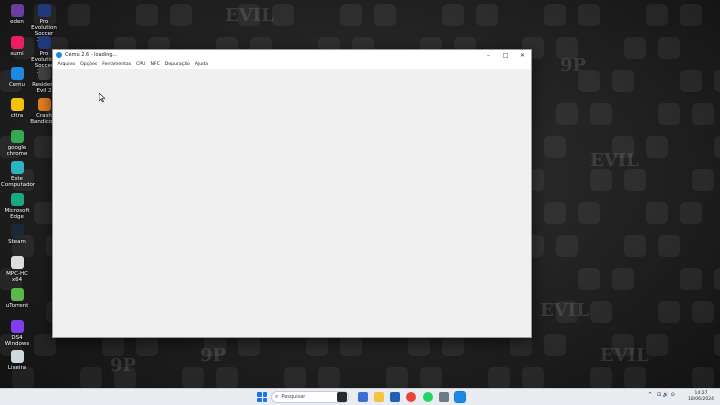  Describe the element at coordinates (17, 116) in the screenshot. I see `desktop-icon-label: citra` at that location.